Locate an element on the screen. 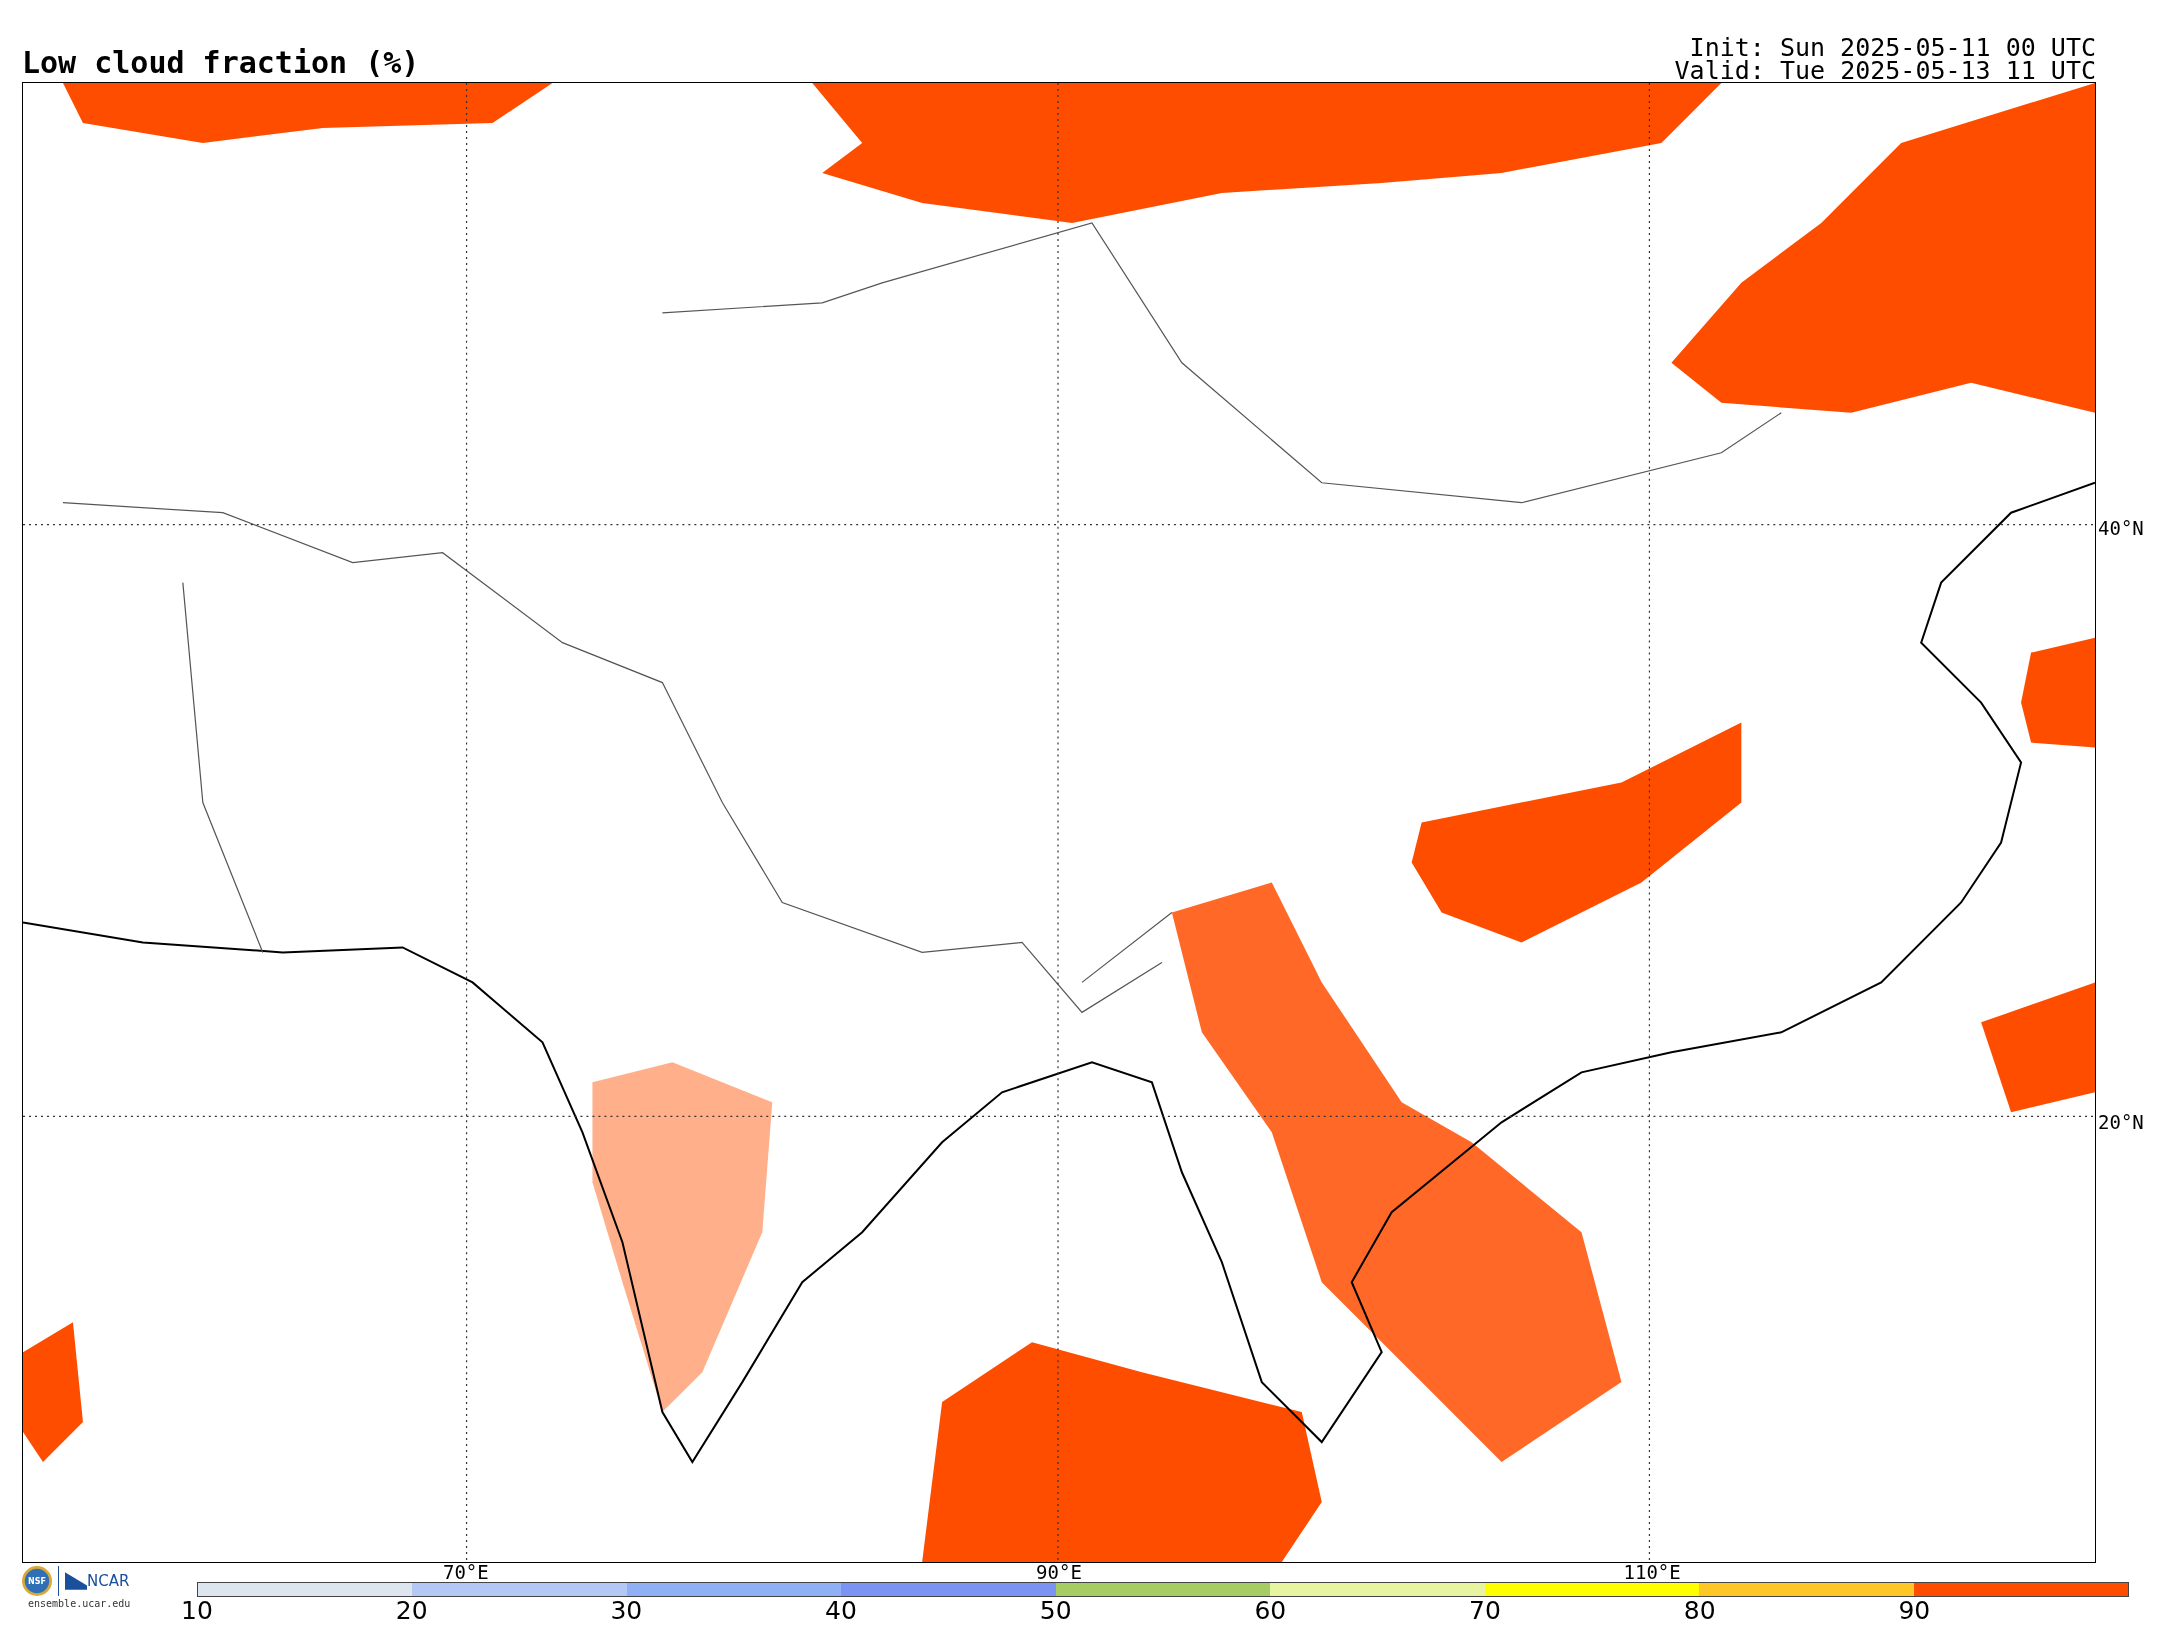 This screenshot has height=1626, width=2160. nsf-logo: NSF is located at coordinates (37, 1581).